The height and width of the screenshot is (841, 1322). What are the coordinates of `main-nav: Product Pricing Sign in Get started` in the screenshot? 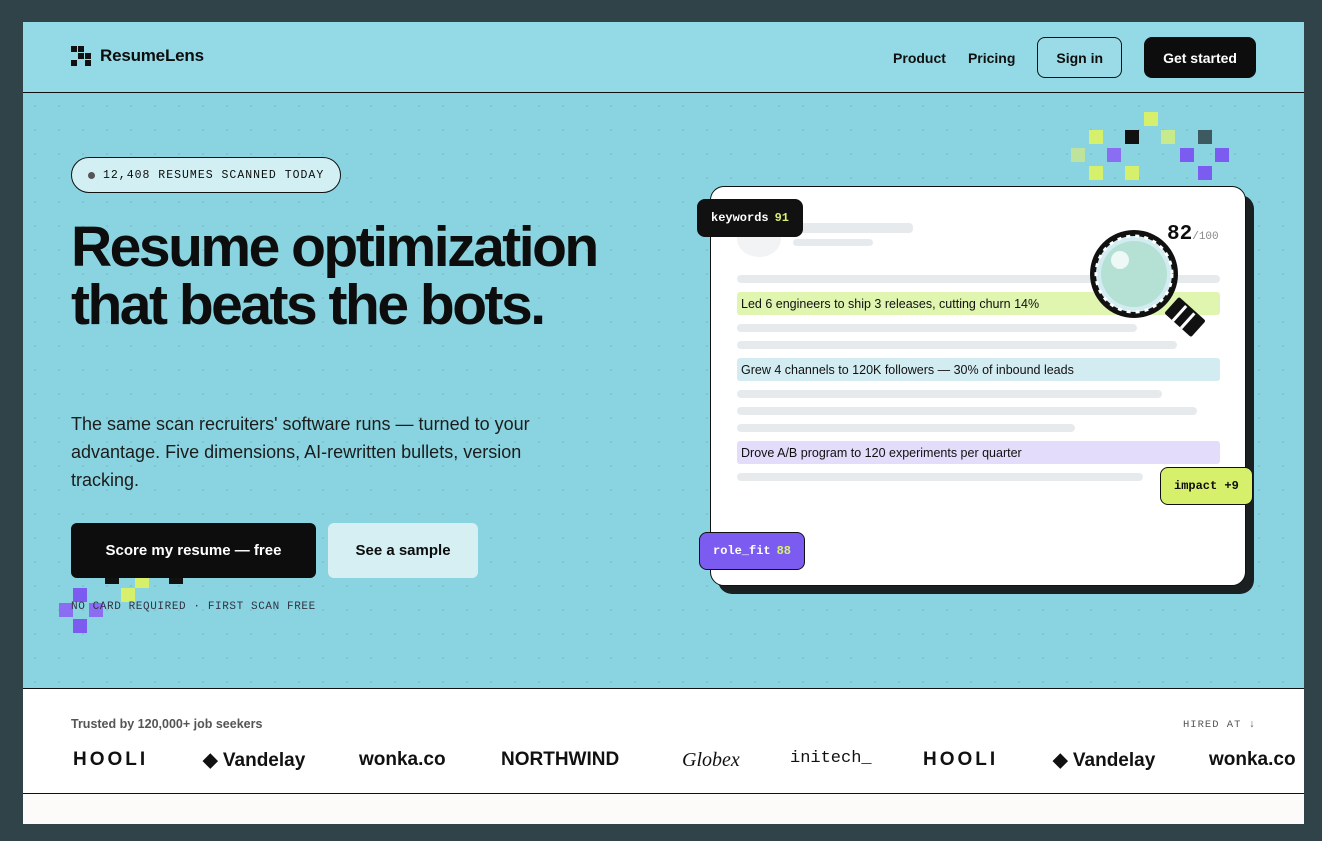 It's located at (1074, 57).